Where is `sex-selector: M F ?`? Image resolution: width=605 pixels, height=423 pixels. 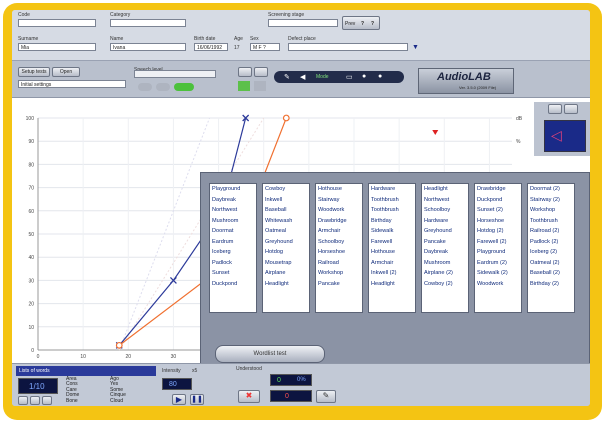
sex-selector: M F ? is located at coordinates (265, 47).